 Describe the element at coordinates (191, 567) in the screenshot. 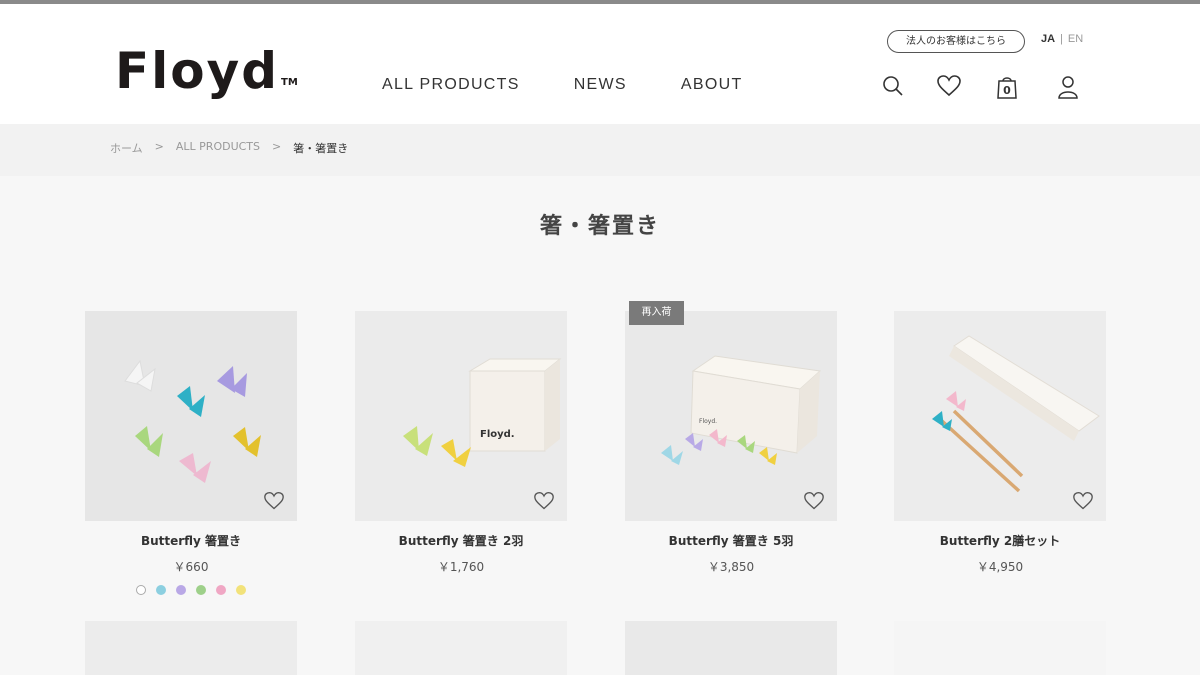

I see `product-price: ￥660` at that location.